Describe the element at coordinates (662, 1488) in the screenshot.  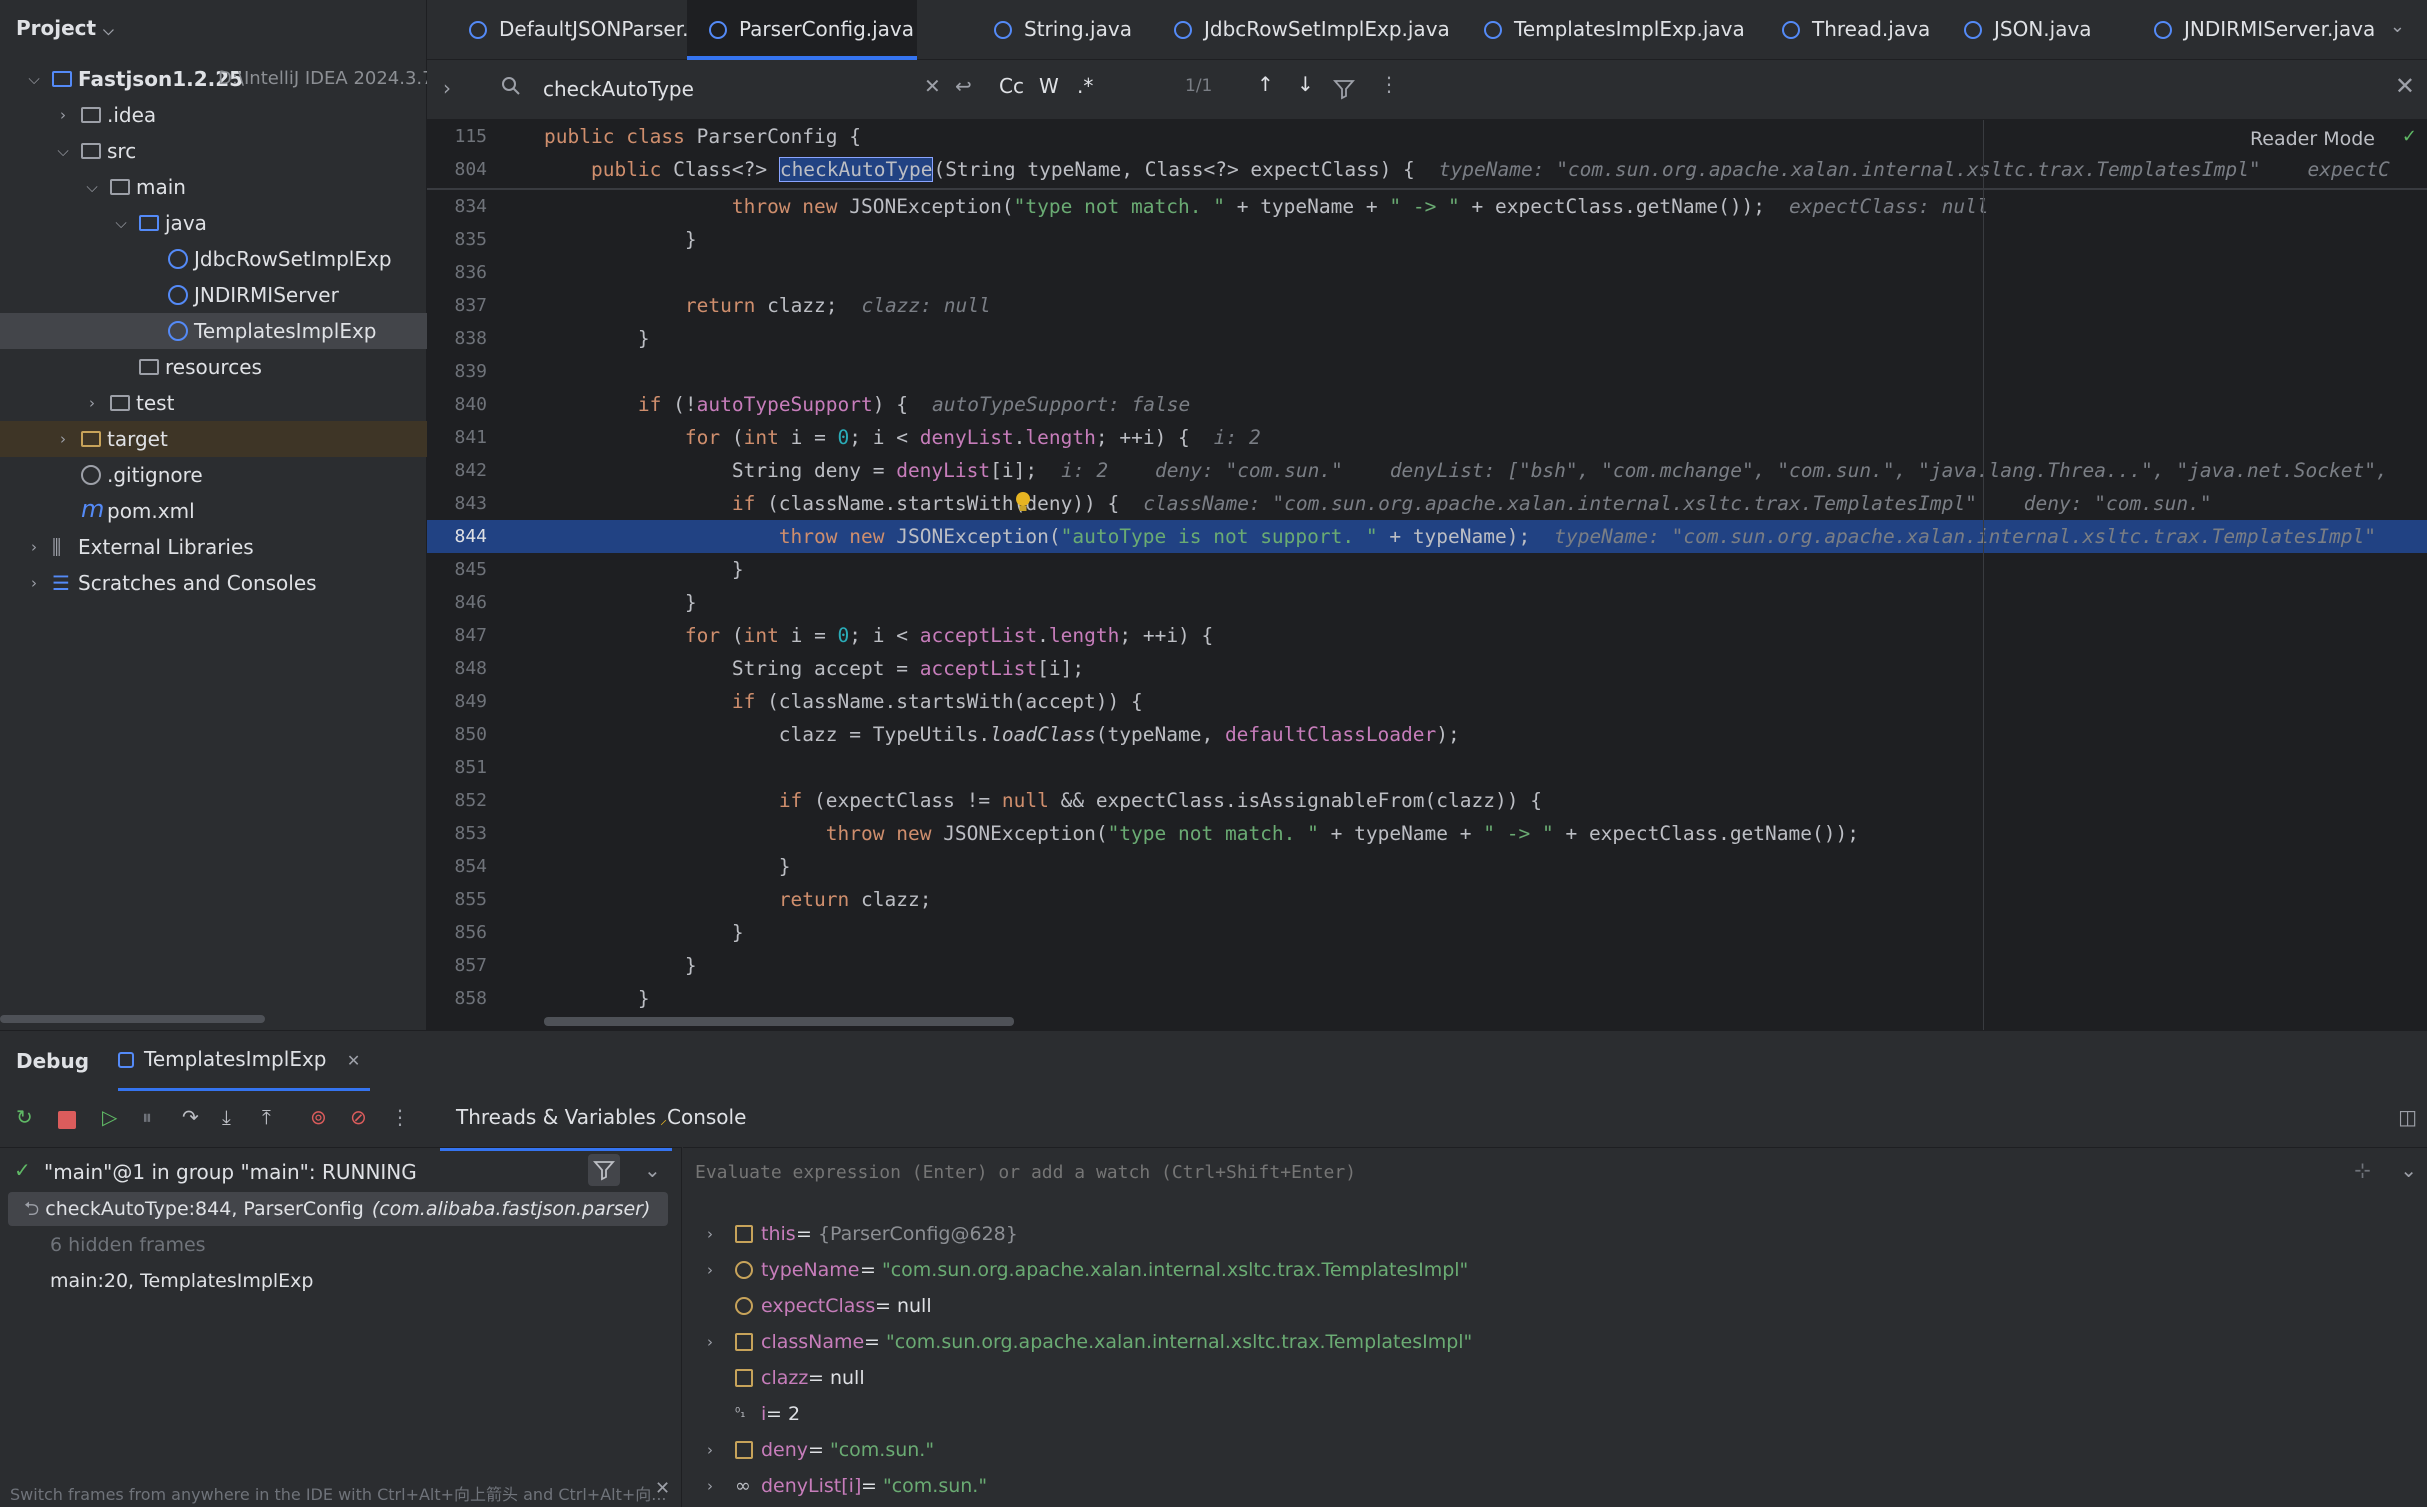
I see `close-hint-icon: ✕` at that location.